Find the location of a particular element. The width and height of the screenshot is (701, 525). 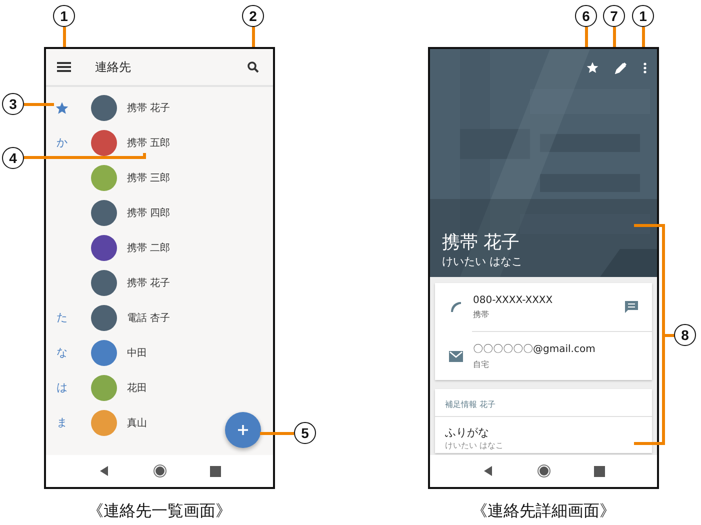

search-icon is located at coordinates (253, 67).